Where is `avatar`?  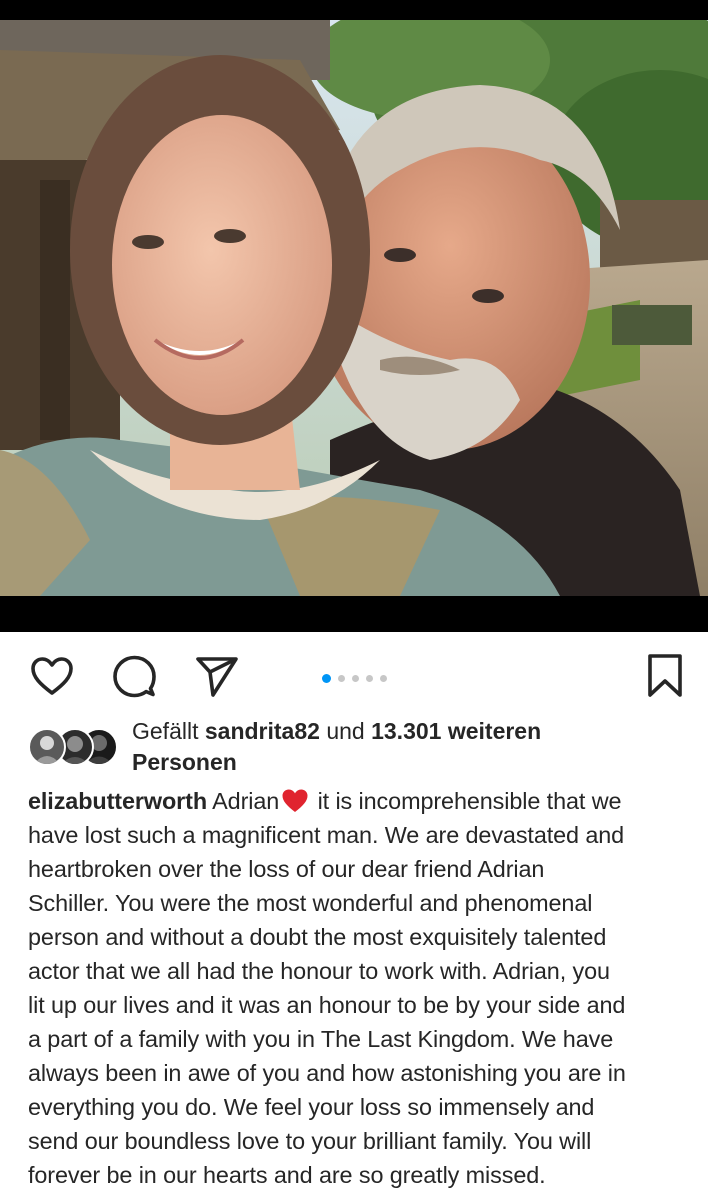
avatar is located at coordinates (47, 747).